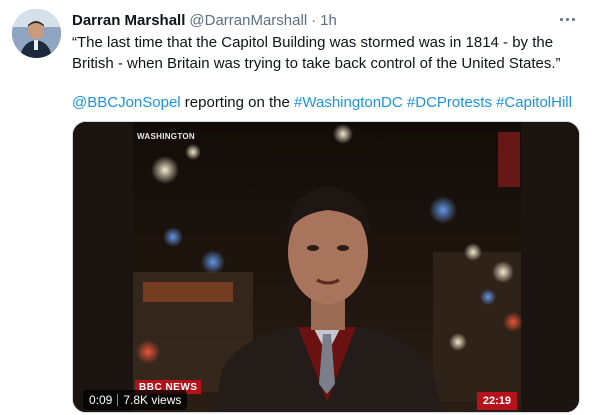 This screenshot has height=415, width=592. Describe the element at coordinates (534, 102) in the screenshot. I see `hashtag-capitolhill: #CapitolHill` at that location.